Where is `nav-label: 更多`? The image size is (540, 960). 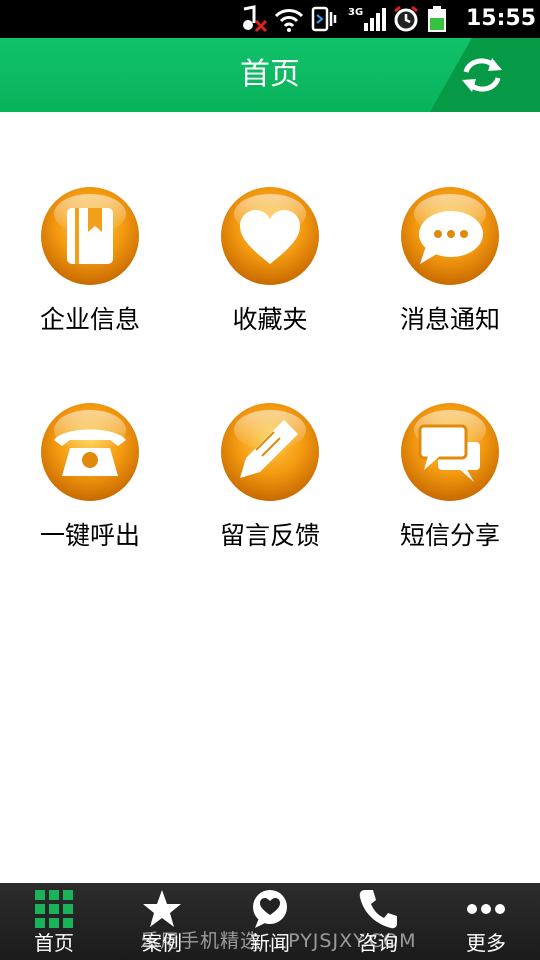 nav-label: 更多 is located at coordinates (486, 943).